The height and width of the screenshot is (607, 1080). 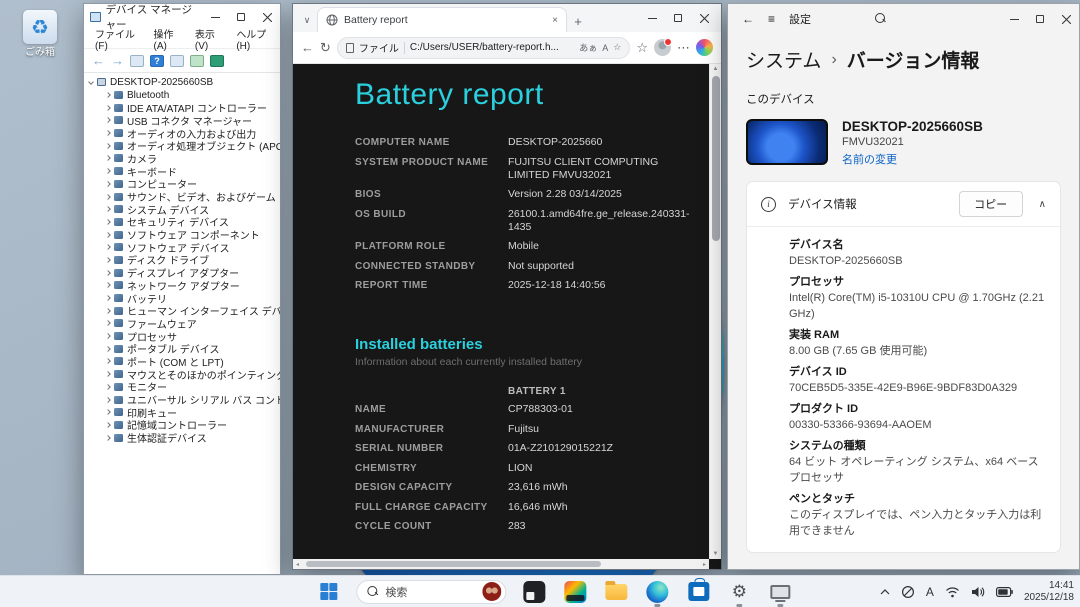 I want to click on scroll-left-icon: ◂, so click(x=297, y=564).